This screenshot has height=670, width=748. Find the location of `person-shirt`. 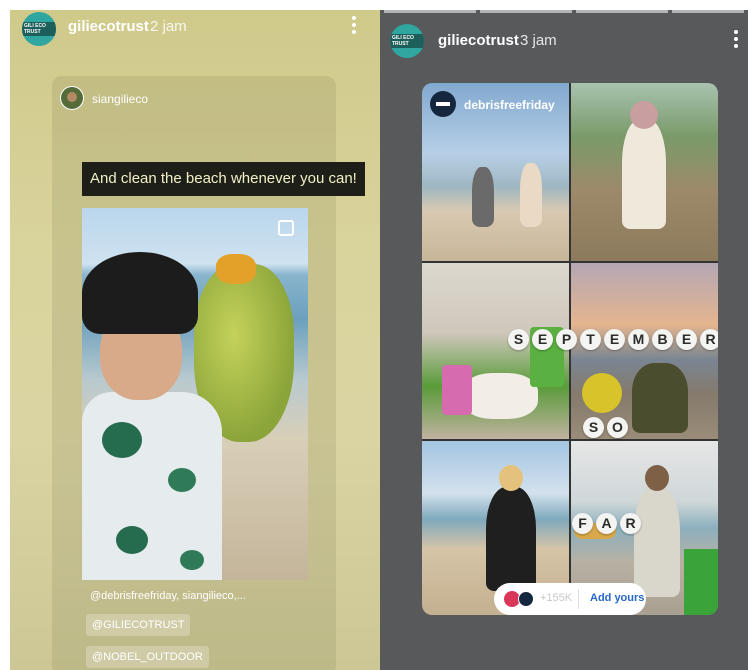

person-shirt is located at coordinates (152, 486).